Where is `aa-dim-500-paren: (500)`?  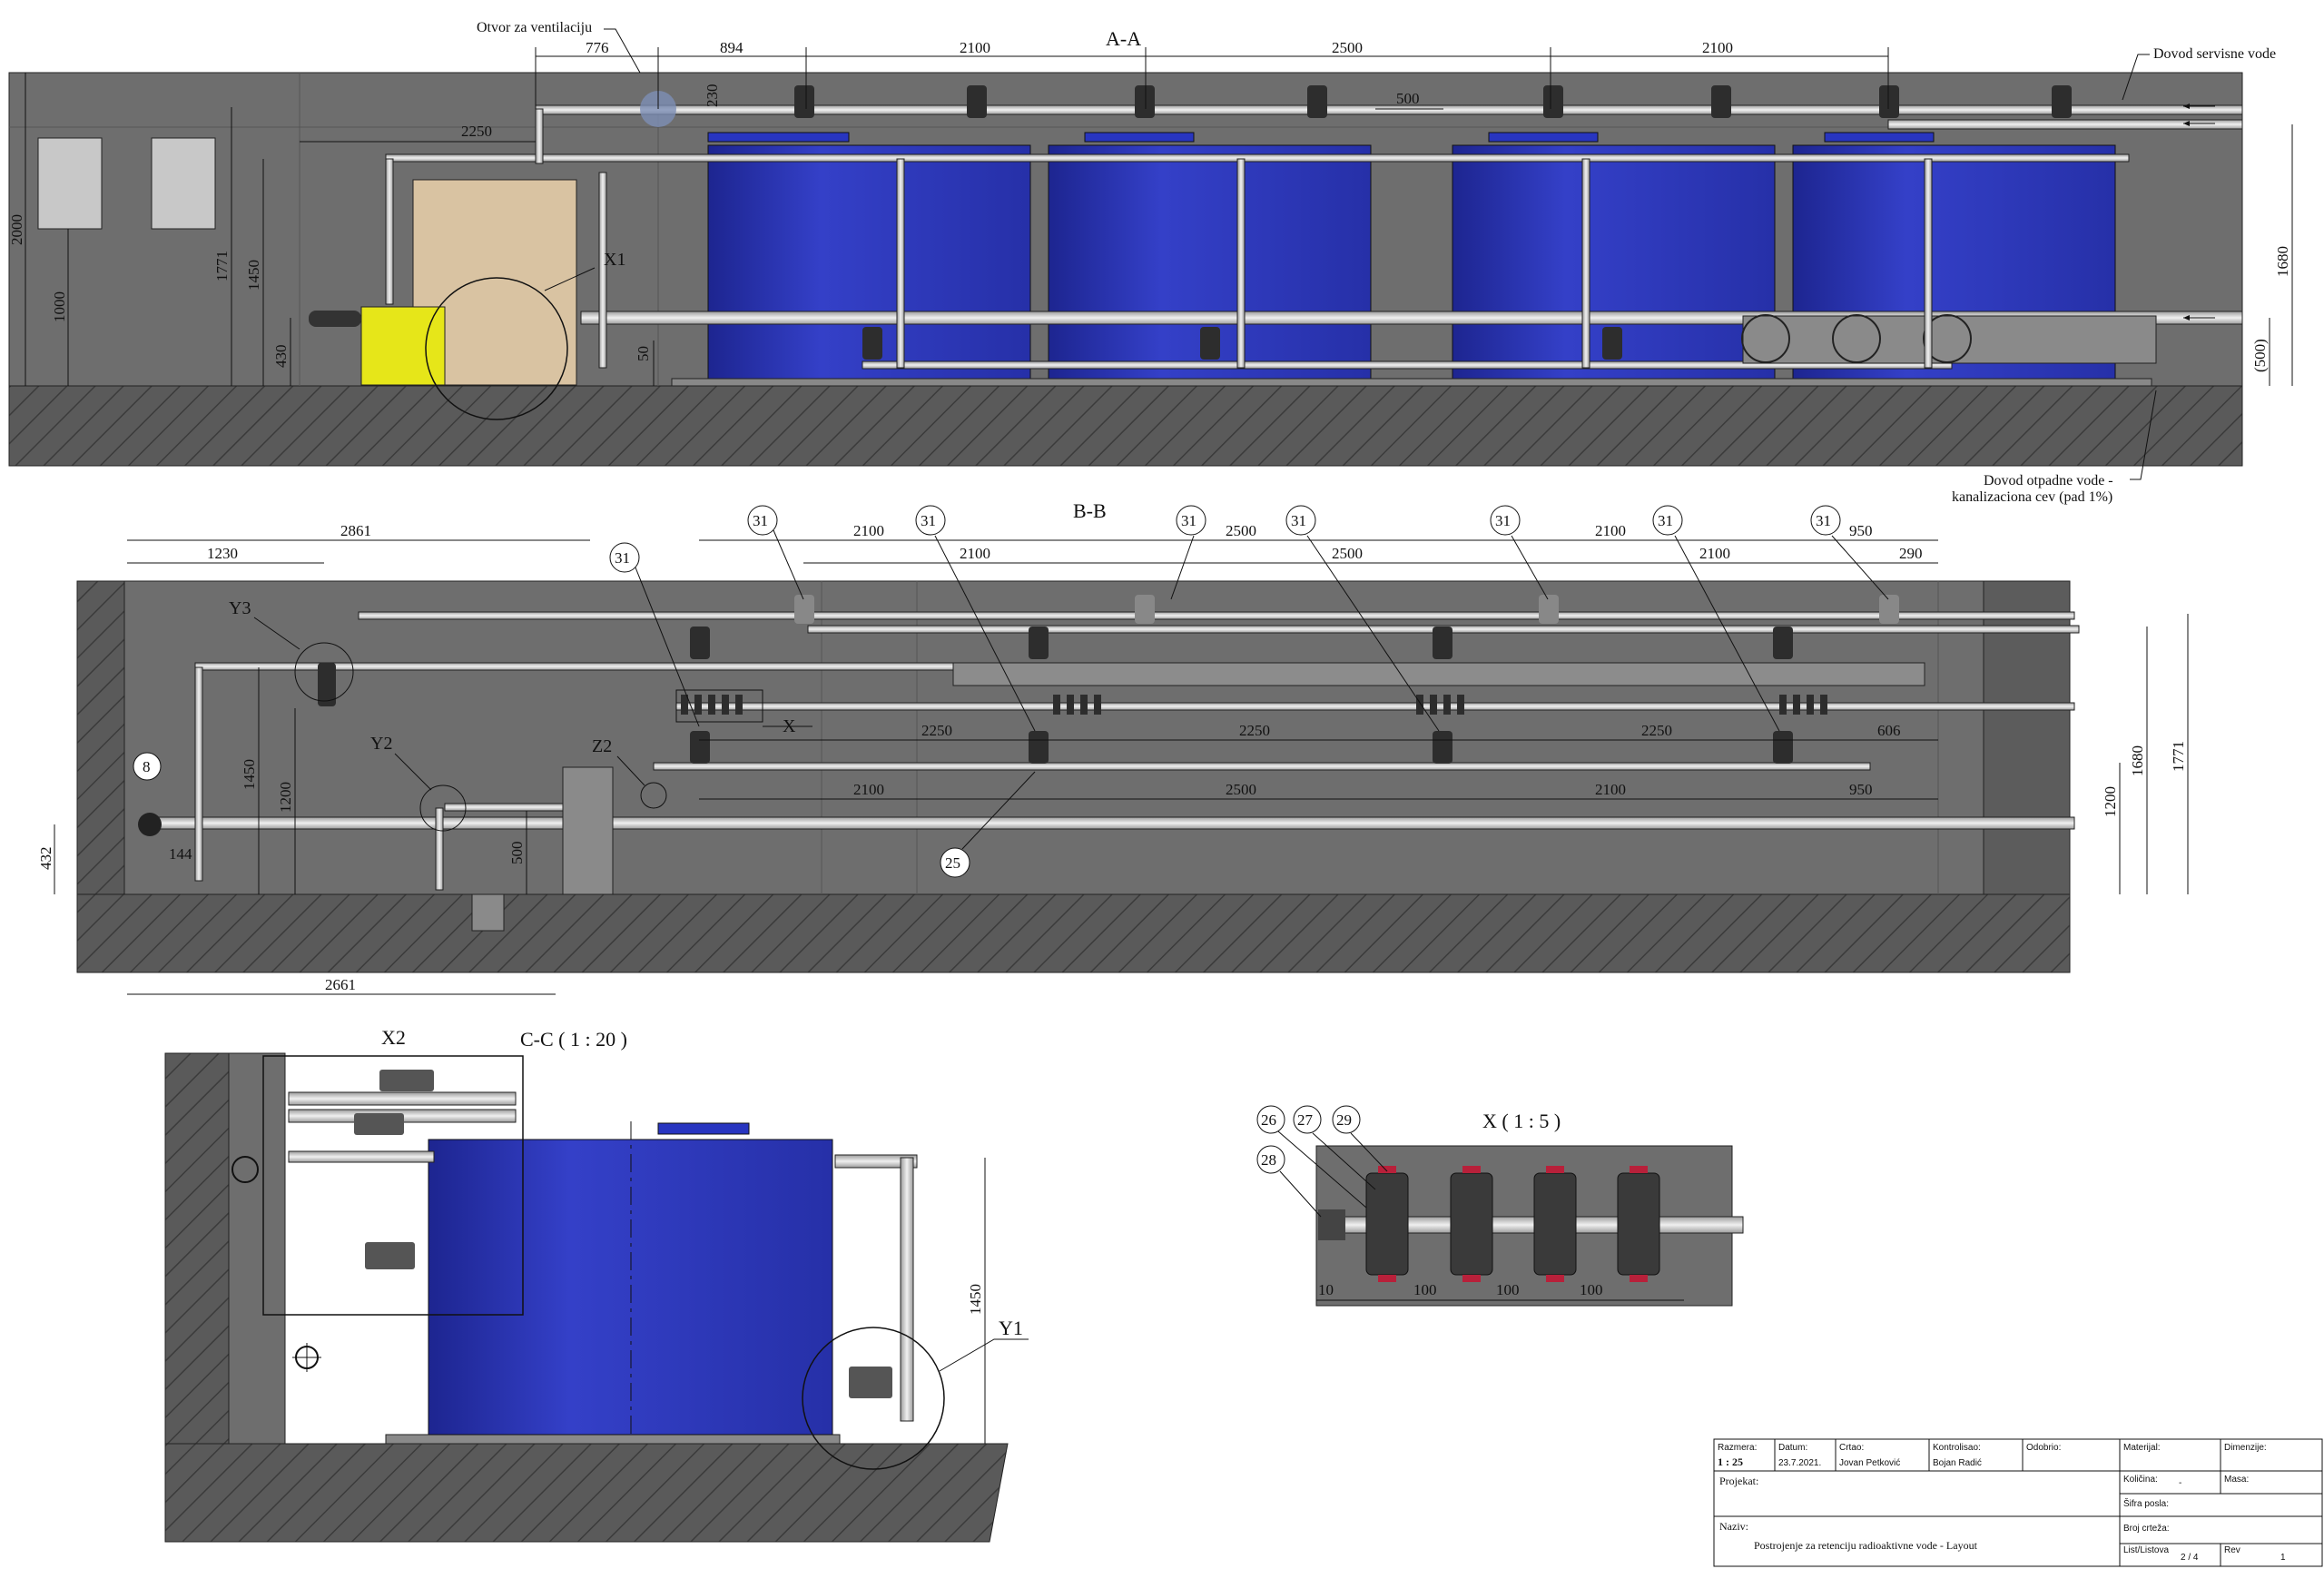
aa-dim-500-paren: (500) is located at coordinates (2260, 355).